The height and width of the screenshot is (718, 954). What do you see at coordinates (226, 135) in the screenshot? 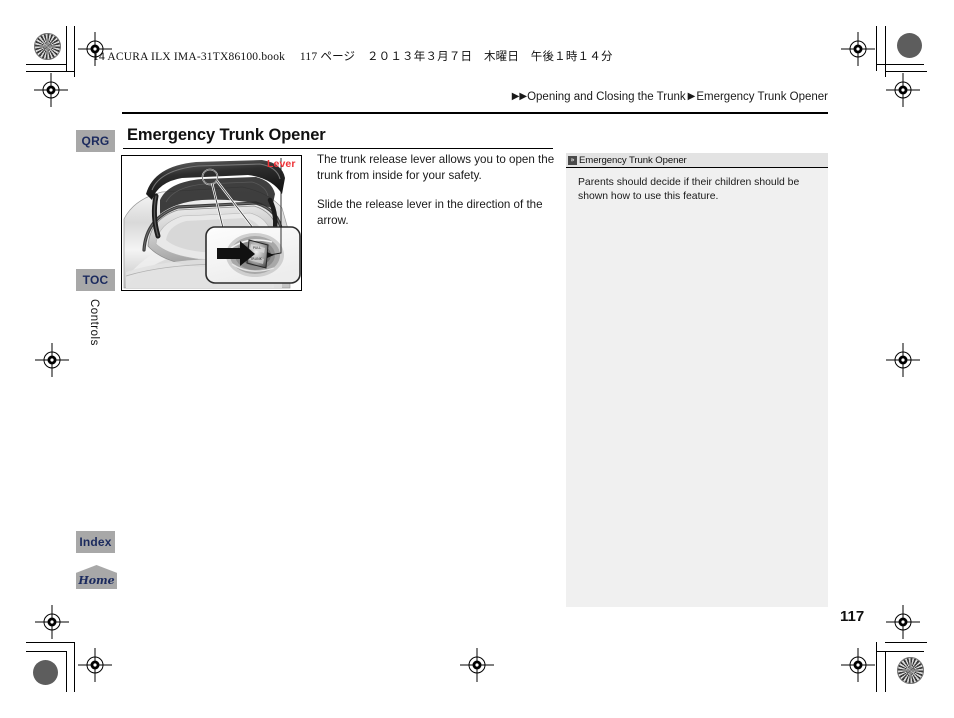
I see `page-title: Emergency Trunk Opener` at bounding box center [226, 135].